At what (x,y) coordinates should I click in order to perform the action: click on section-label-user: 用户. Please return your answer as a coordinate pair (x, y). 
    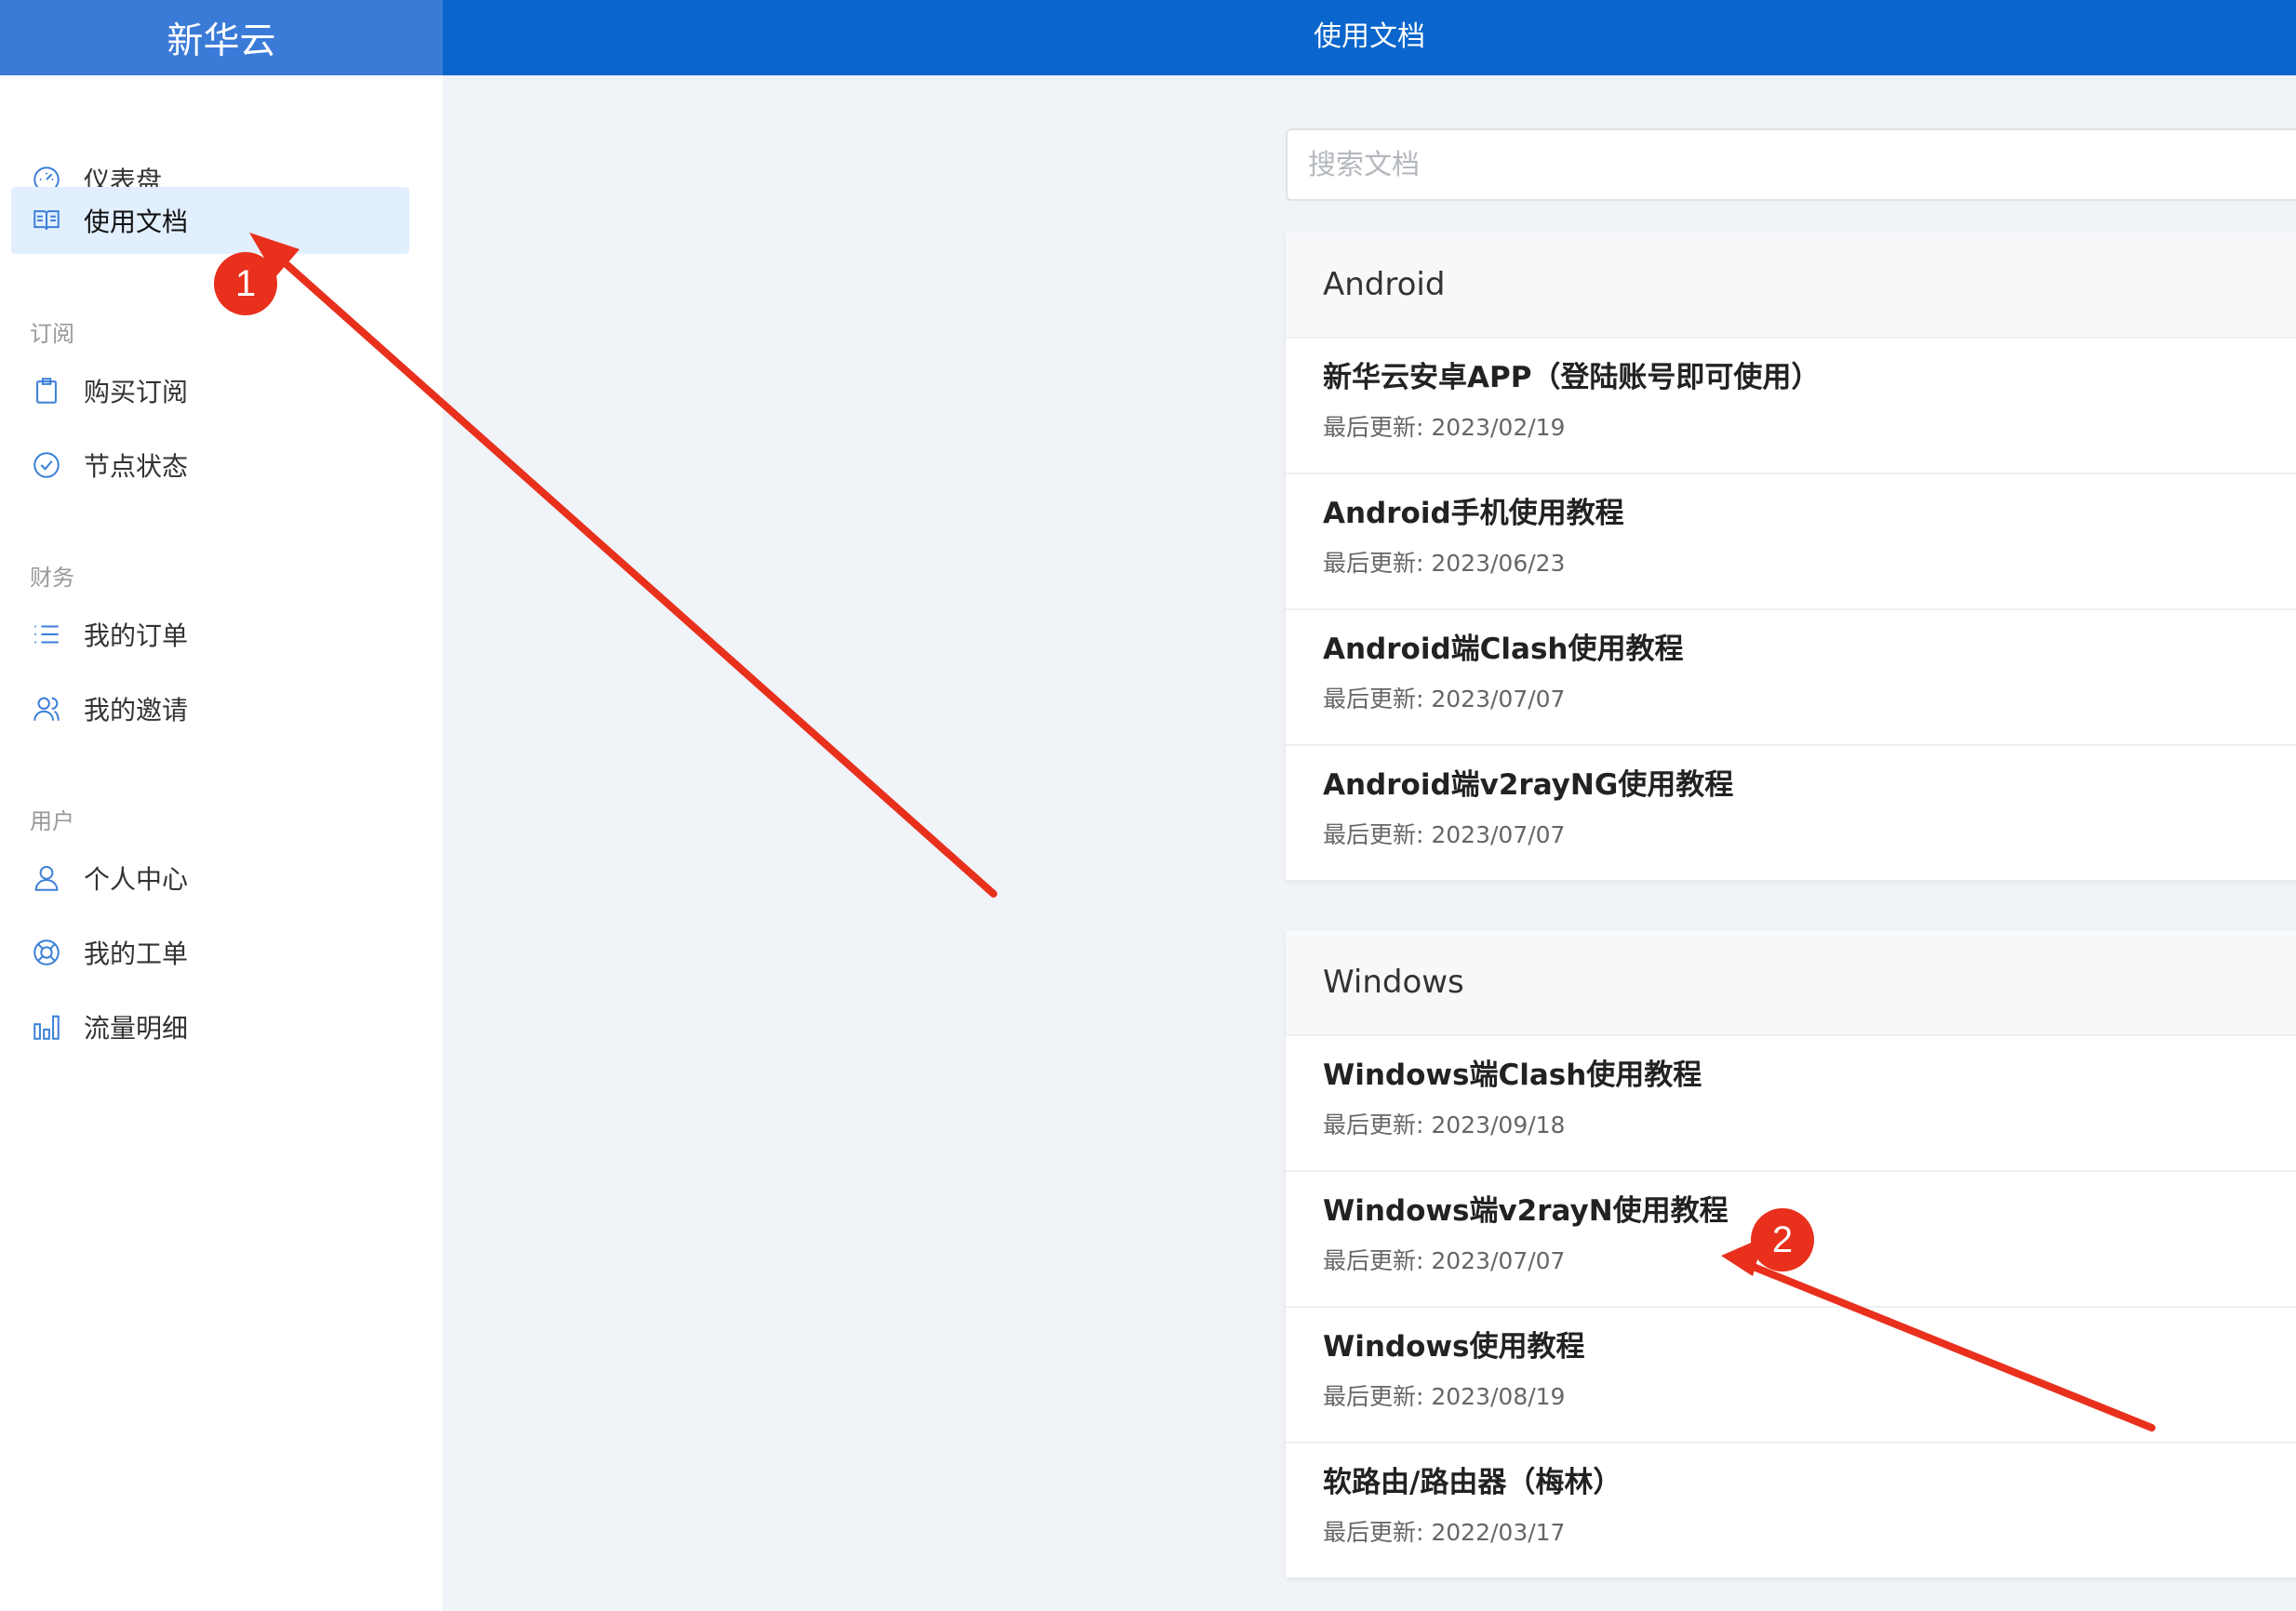
    Looking at the image, I should click on (52, 821).